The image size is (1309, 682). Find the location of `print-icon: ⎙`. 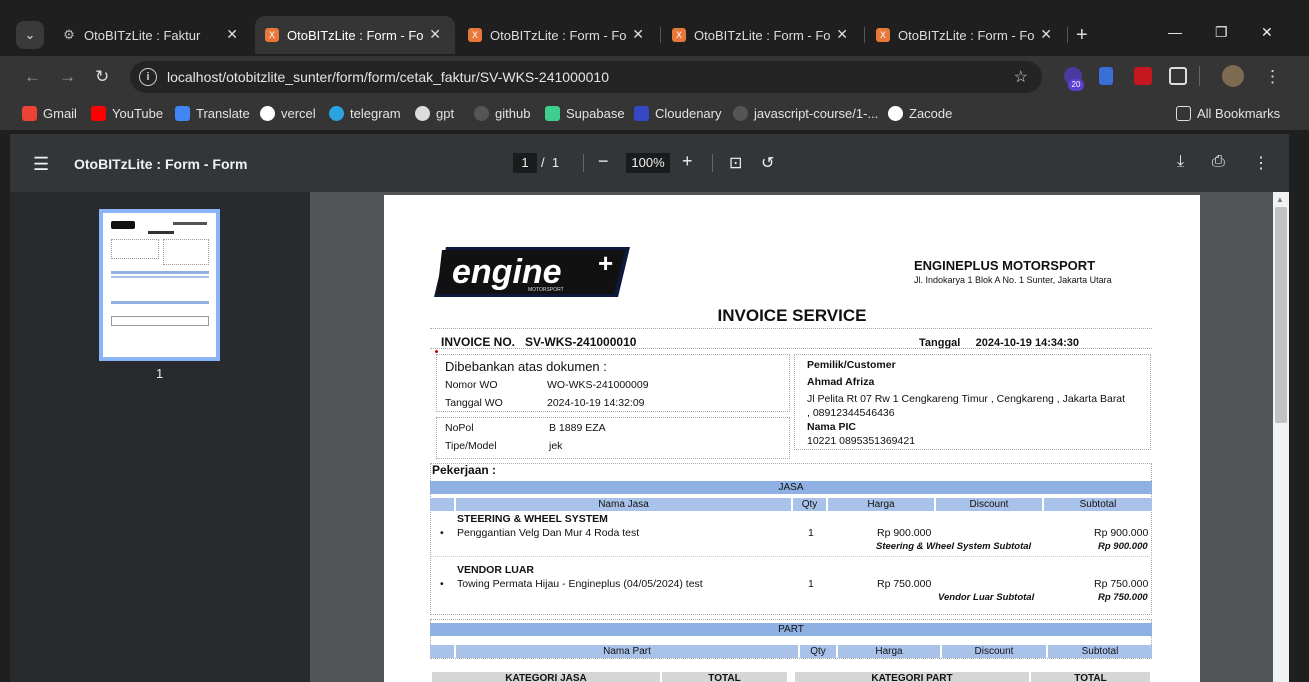

print-icon: ⎙ is located at coordinates (1218, 162).